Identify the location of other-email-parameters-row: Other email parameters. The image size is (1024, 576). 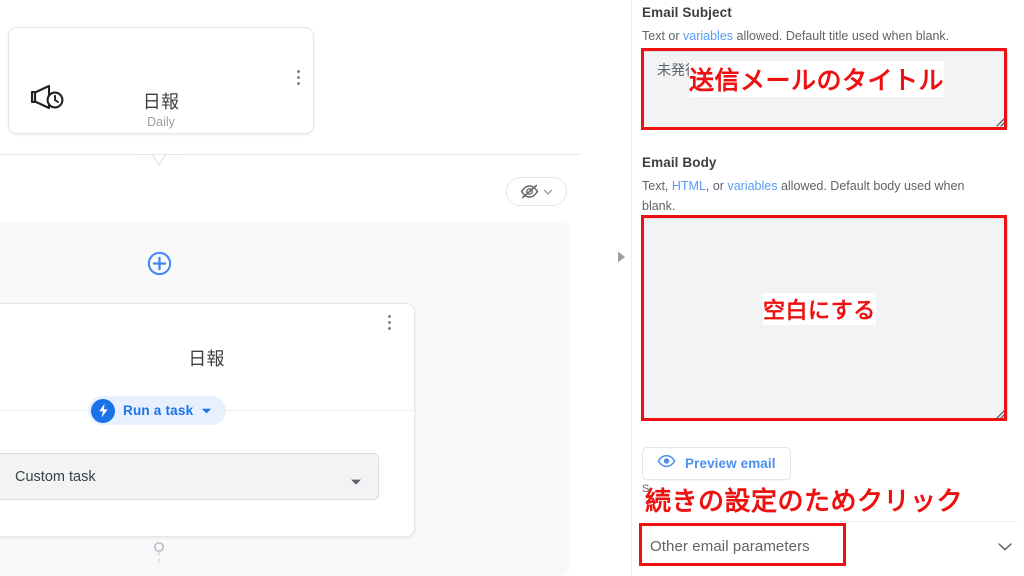
(831, 546).